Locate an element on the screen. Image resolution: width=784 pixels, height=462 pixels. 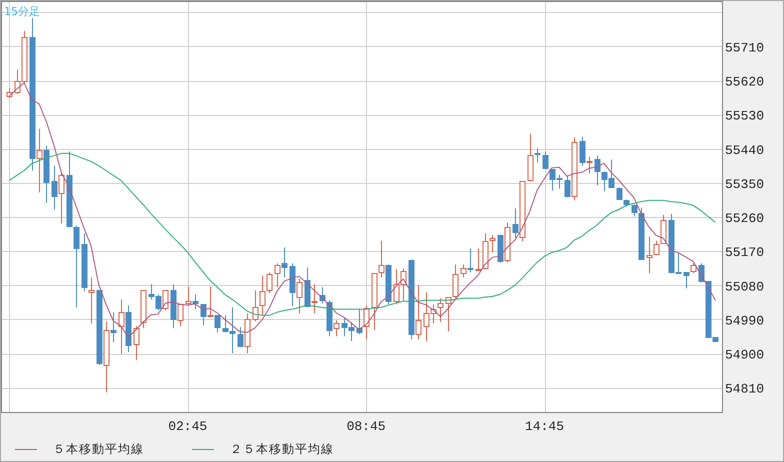
price-axis-label: 55350 is located at coordinates (744, 184).